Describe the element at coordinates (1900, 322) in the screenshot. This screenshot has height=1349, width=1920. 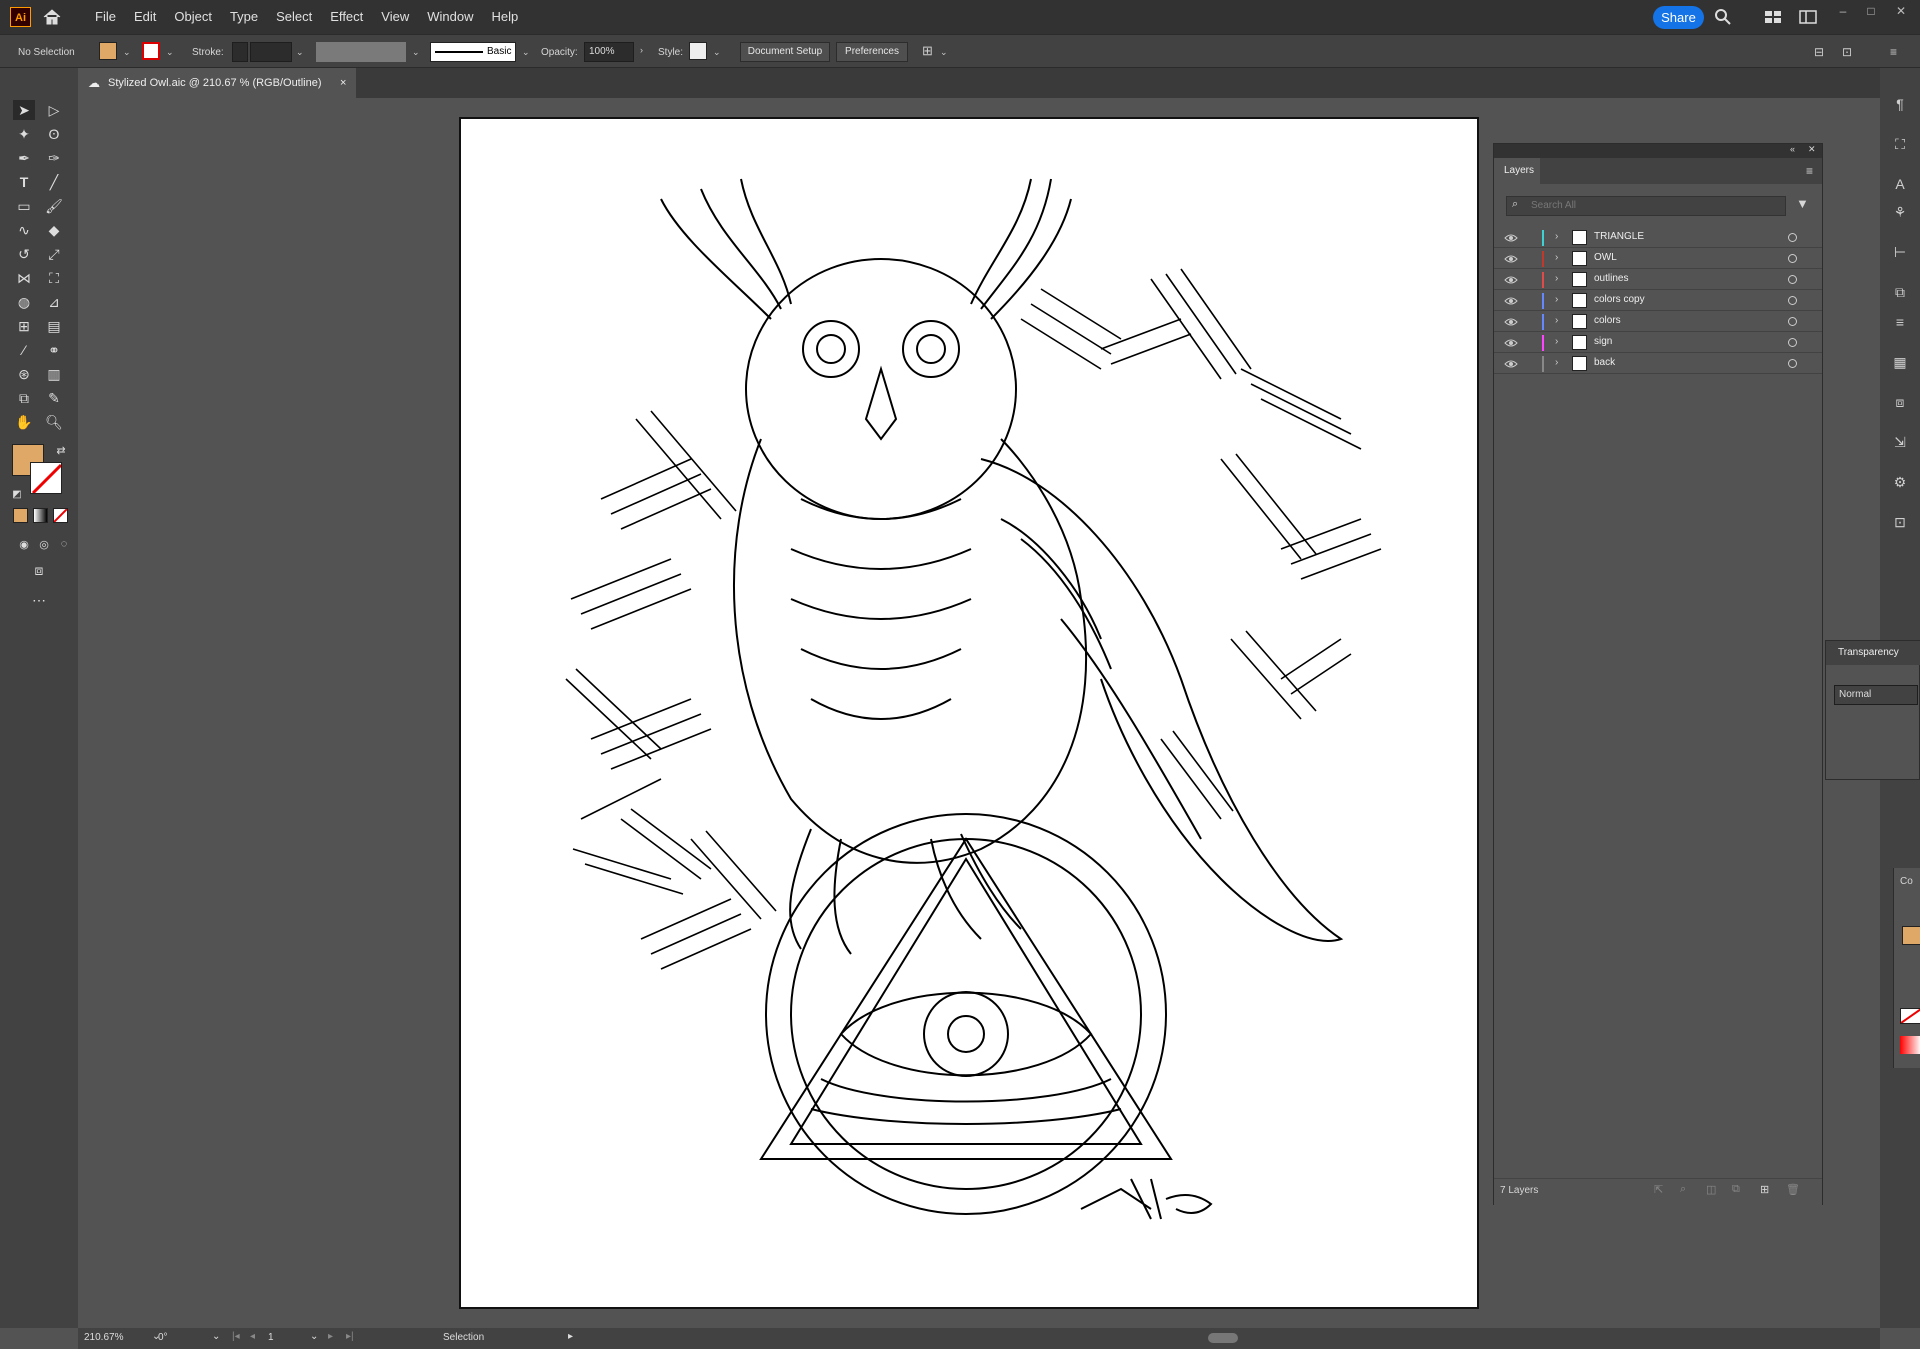
I see `stroke-panel-icon: ≡` at that location.